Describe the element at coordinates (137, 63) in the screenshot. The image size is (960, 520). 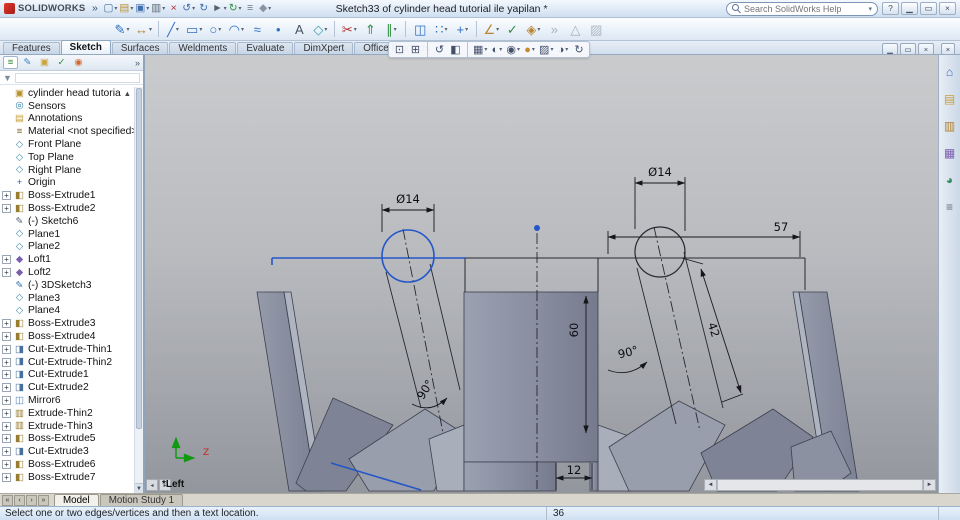
I see `panel-chevron-icon: »` at that location.